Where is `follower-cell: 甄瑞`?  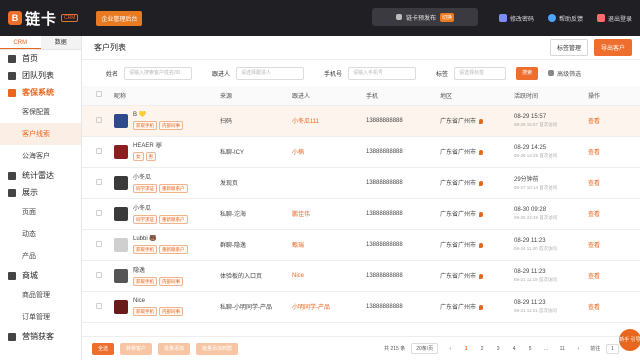
follower-cell: 甄瑞 is located at coordinates (329, 245).